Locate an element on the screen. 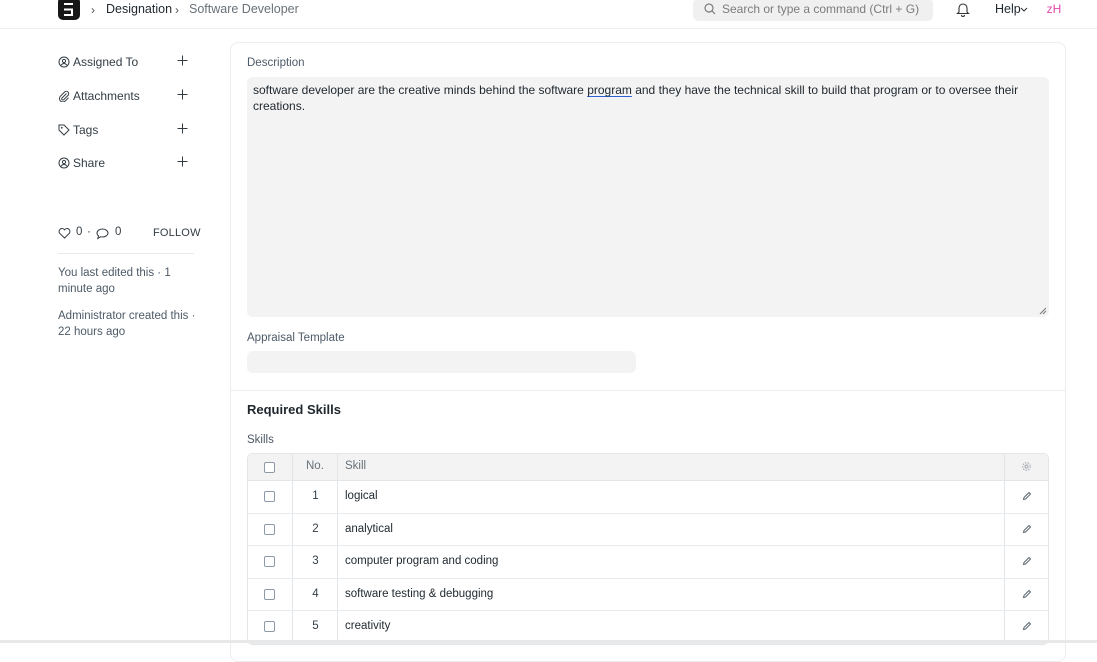 Image resolution: width=1097 pixels, height=662 pixels. breadcrumb-designation: Designation is located at coordinates (139, 9).